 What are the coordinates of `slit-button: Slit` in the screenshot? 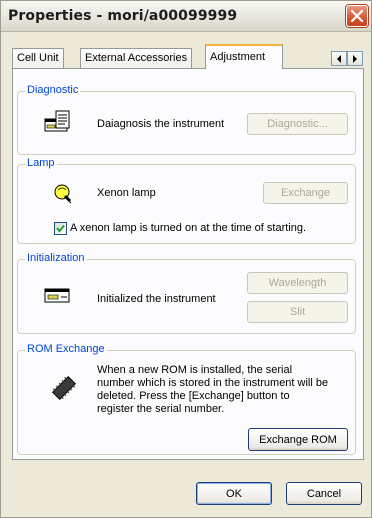 It's located at (297, 312).